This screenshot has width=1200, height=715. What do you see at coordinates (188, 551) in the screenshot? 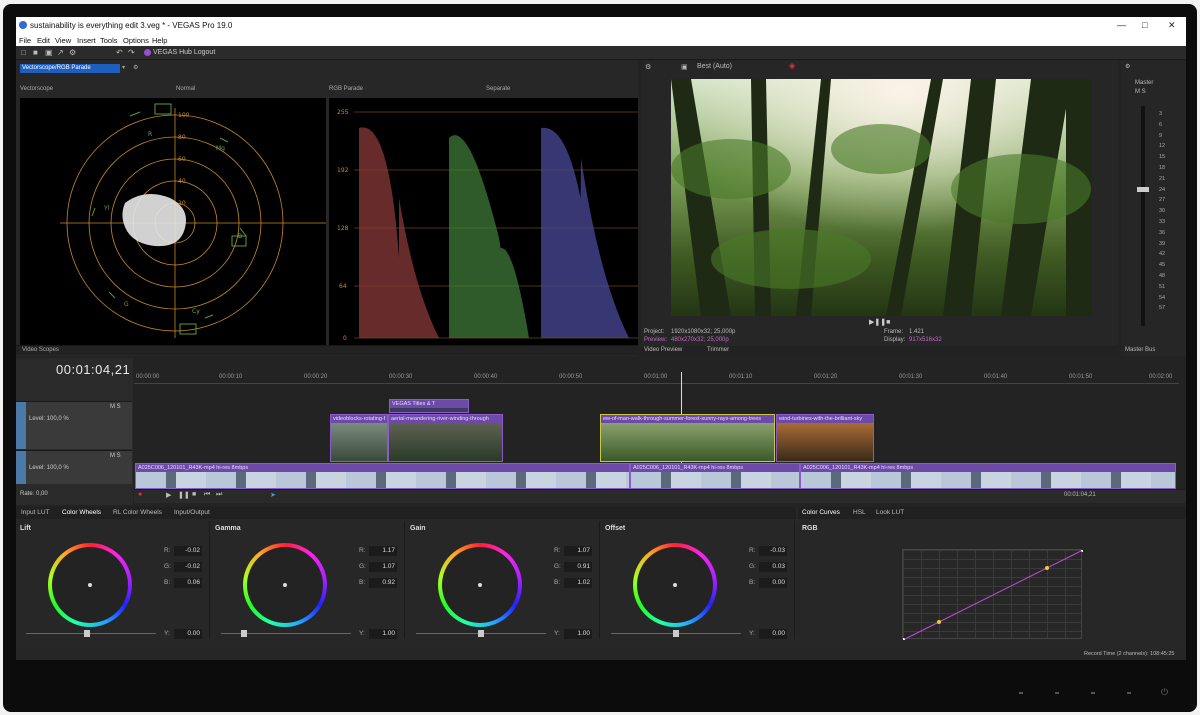
I see `r-value-field: -0.02` at bounding box center [188, 551].